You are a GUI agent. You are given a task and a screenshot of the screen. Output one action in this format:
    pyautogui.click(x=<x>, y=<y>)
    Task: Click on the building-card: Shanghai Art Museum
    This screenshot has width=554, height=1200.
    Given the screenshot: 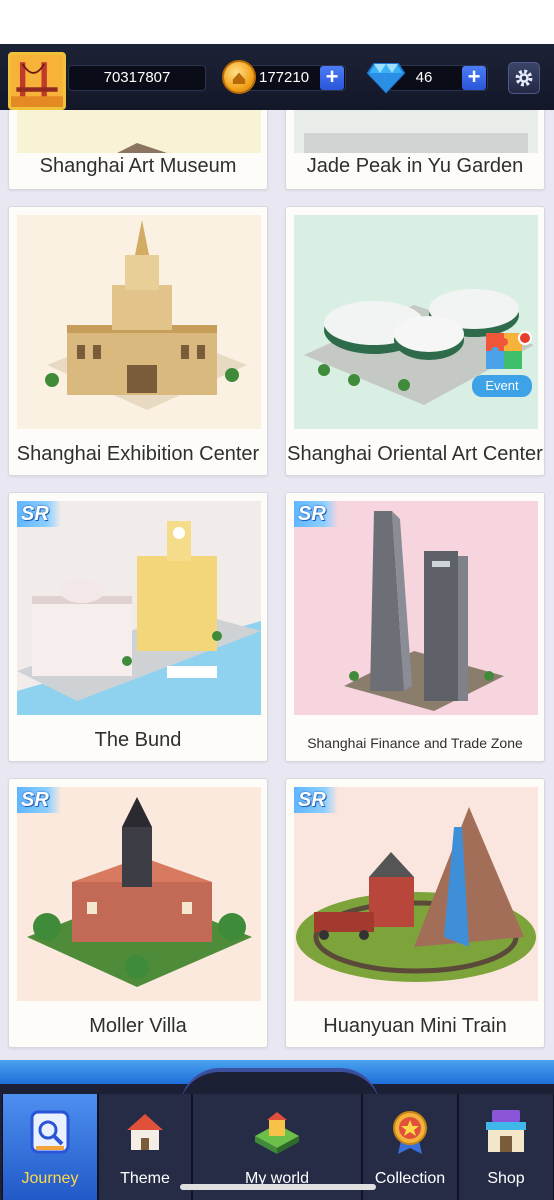 What is the action you would take?
    pyautogui.click(x=138, y=150)
    